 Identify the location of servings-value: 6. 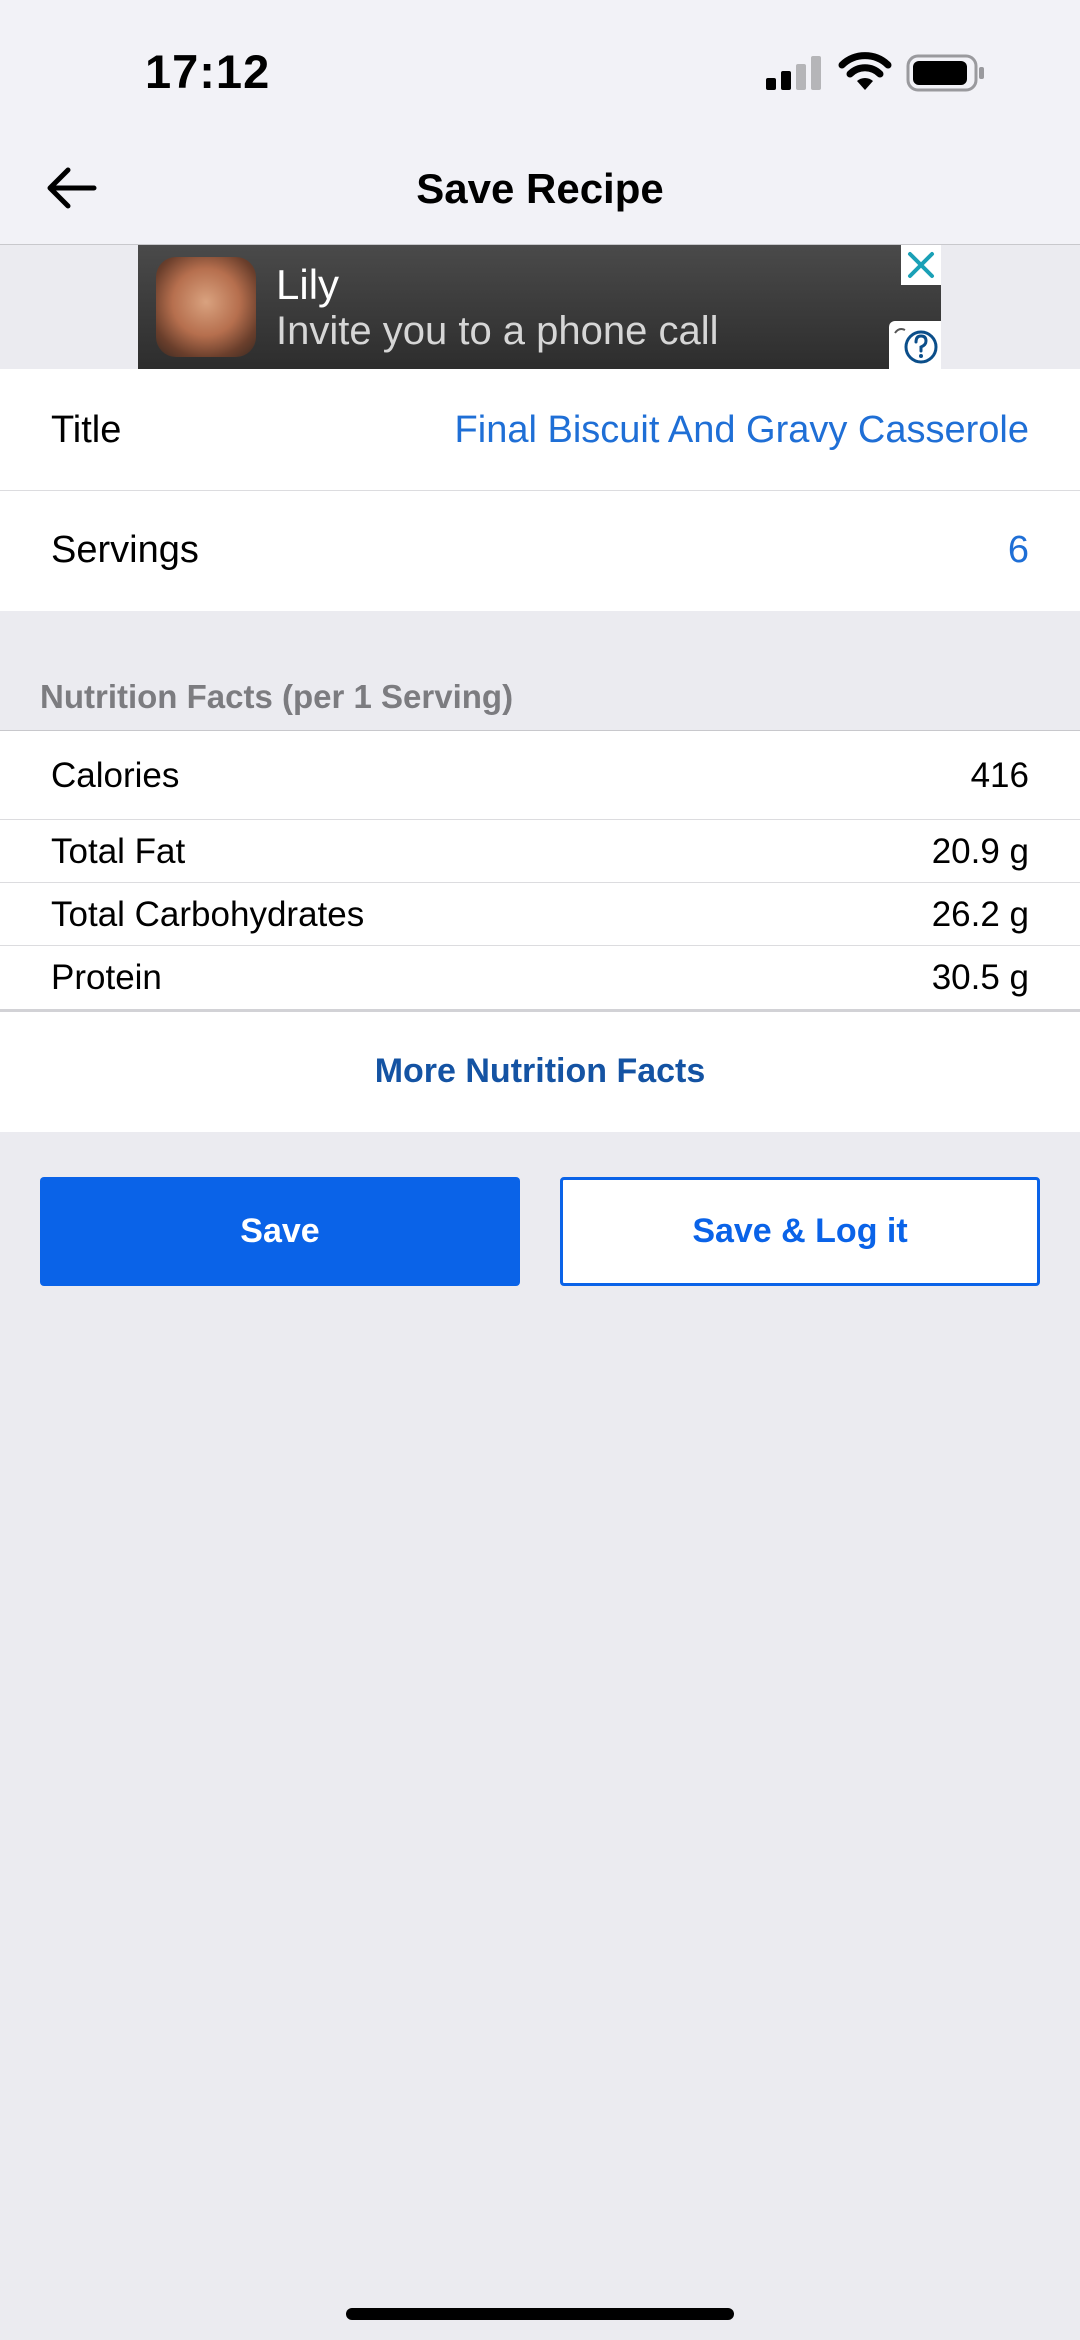
(1018, 550).